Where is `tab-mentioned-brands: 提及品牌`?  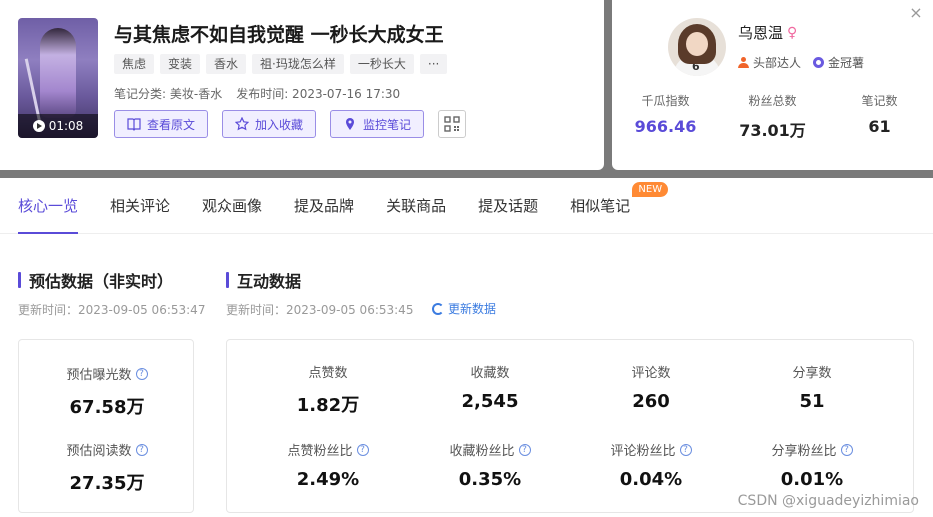 tab-mentioned-brands: 提及品牌 is located at coordinates (324, 206).